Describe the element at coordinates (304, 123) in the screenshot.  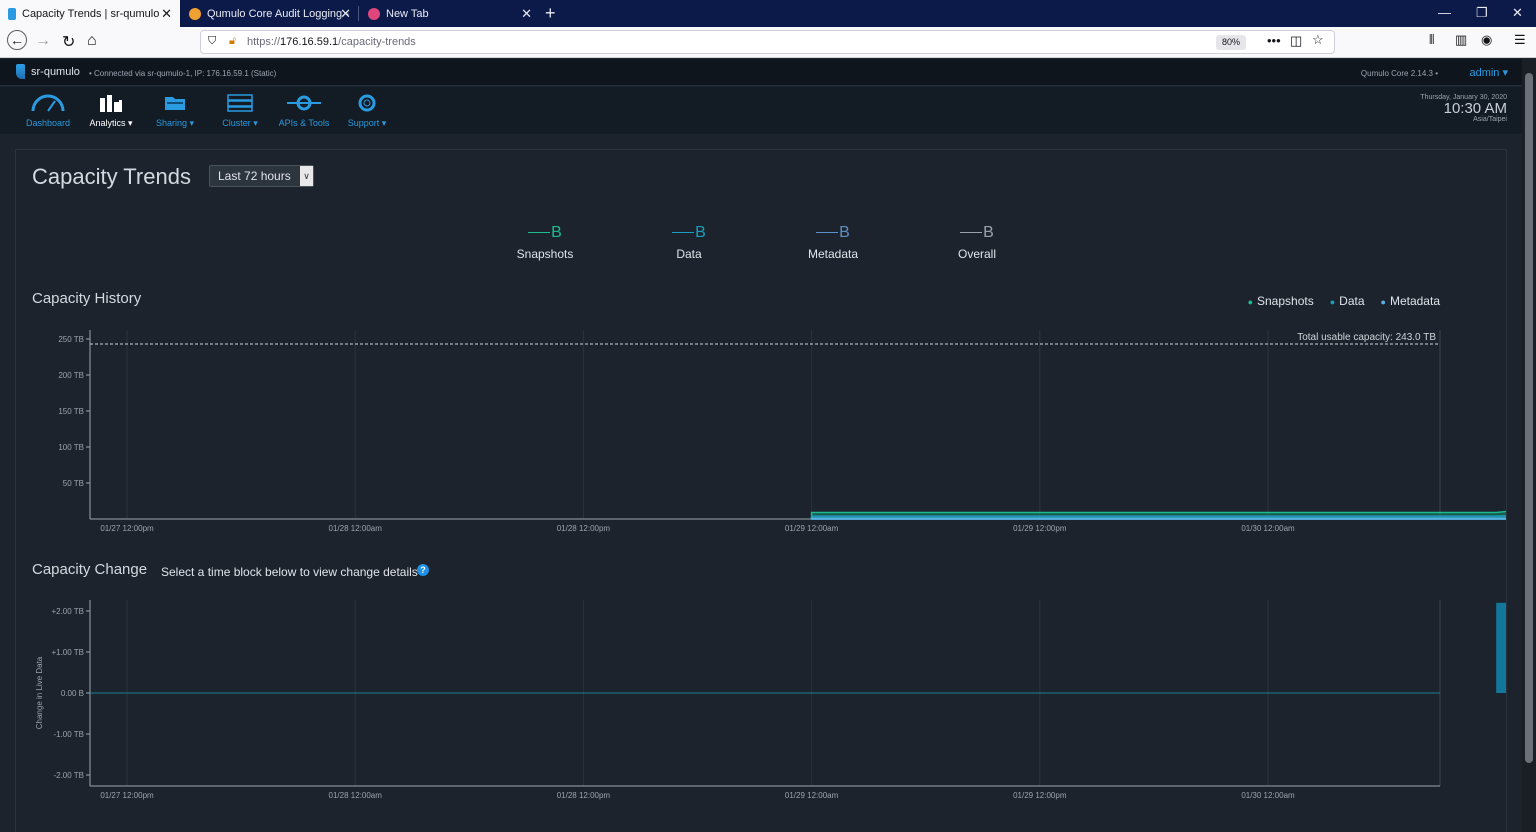
I see `menu-label: APIs & Tools` at that location.